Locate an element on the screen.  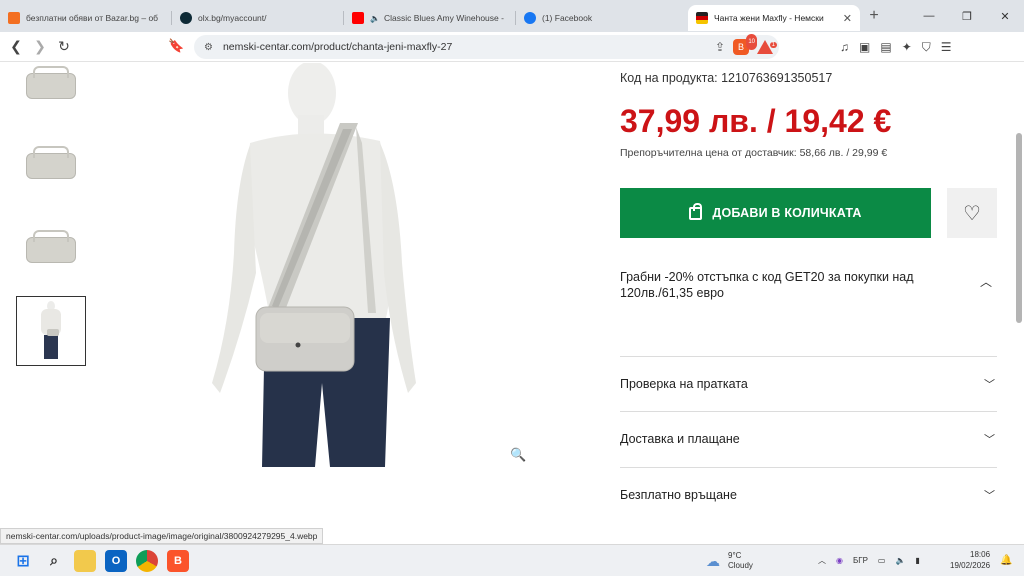
accordion-label: Безплатно връщане is located at coordinates (678, 495).